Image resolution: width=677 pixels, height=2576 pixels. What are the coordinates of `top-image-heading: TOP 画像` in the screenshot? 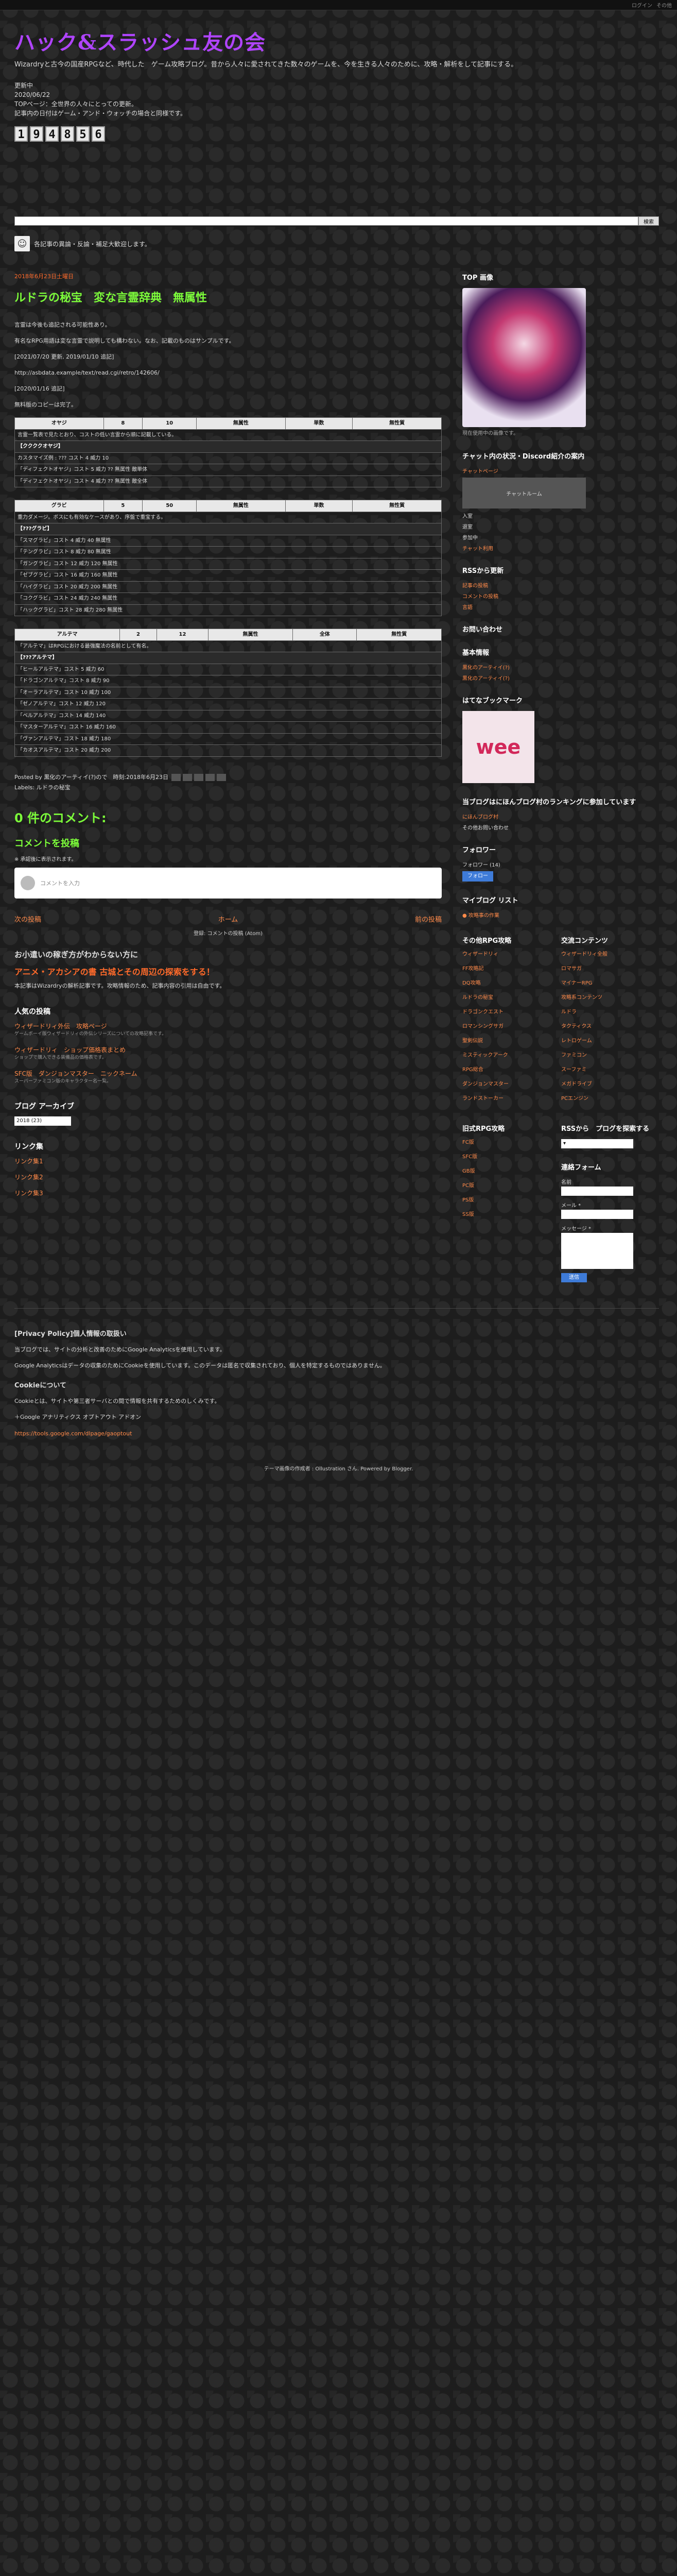 It's located at (478, 278).